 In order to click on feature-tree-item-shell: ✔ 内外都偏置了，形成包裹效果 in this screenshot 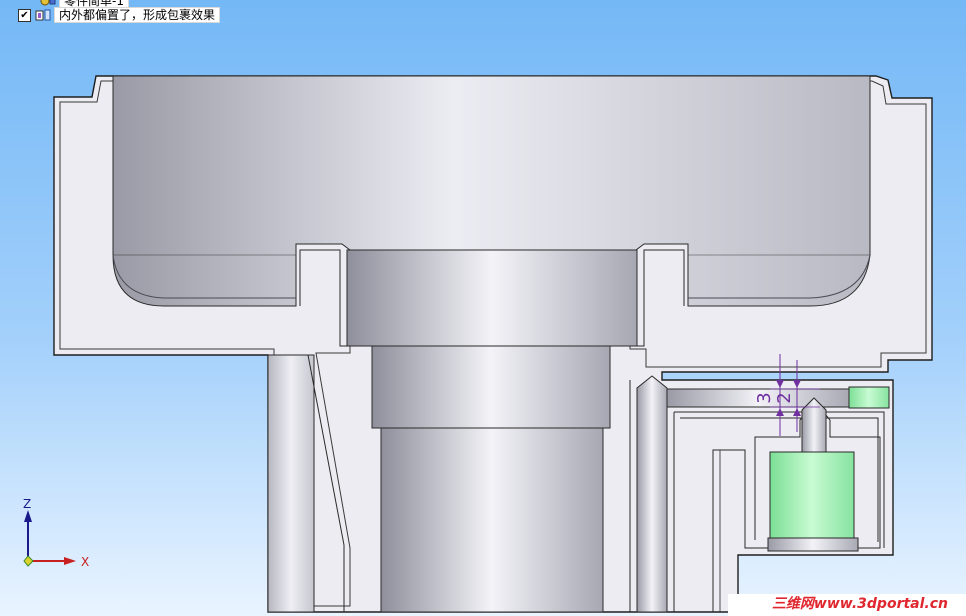, I will do `click(119, 15)`.